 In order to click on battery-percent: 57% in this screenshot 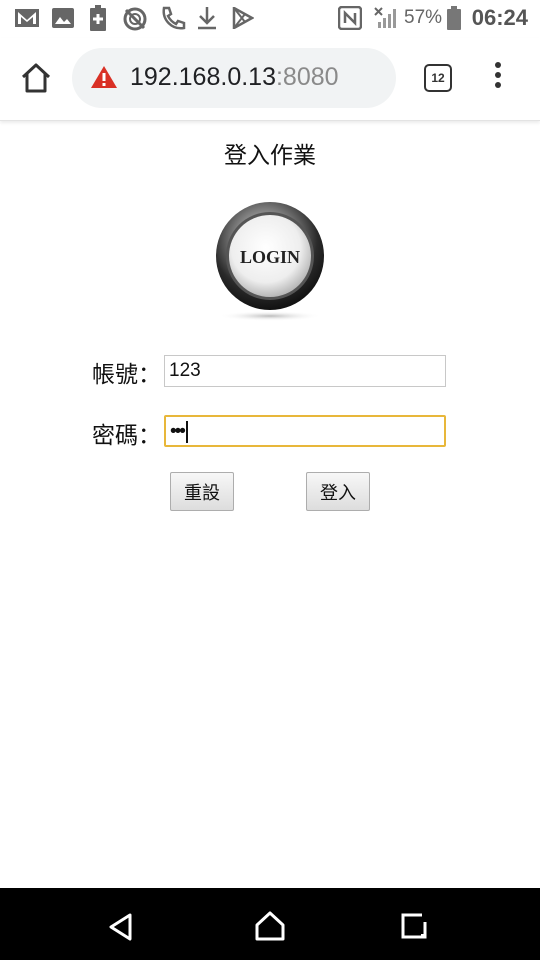, I will do `click(423, 17)`.